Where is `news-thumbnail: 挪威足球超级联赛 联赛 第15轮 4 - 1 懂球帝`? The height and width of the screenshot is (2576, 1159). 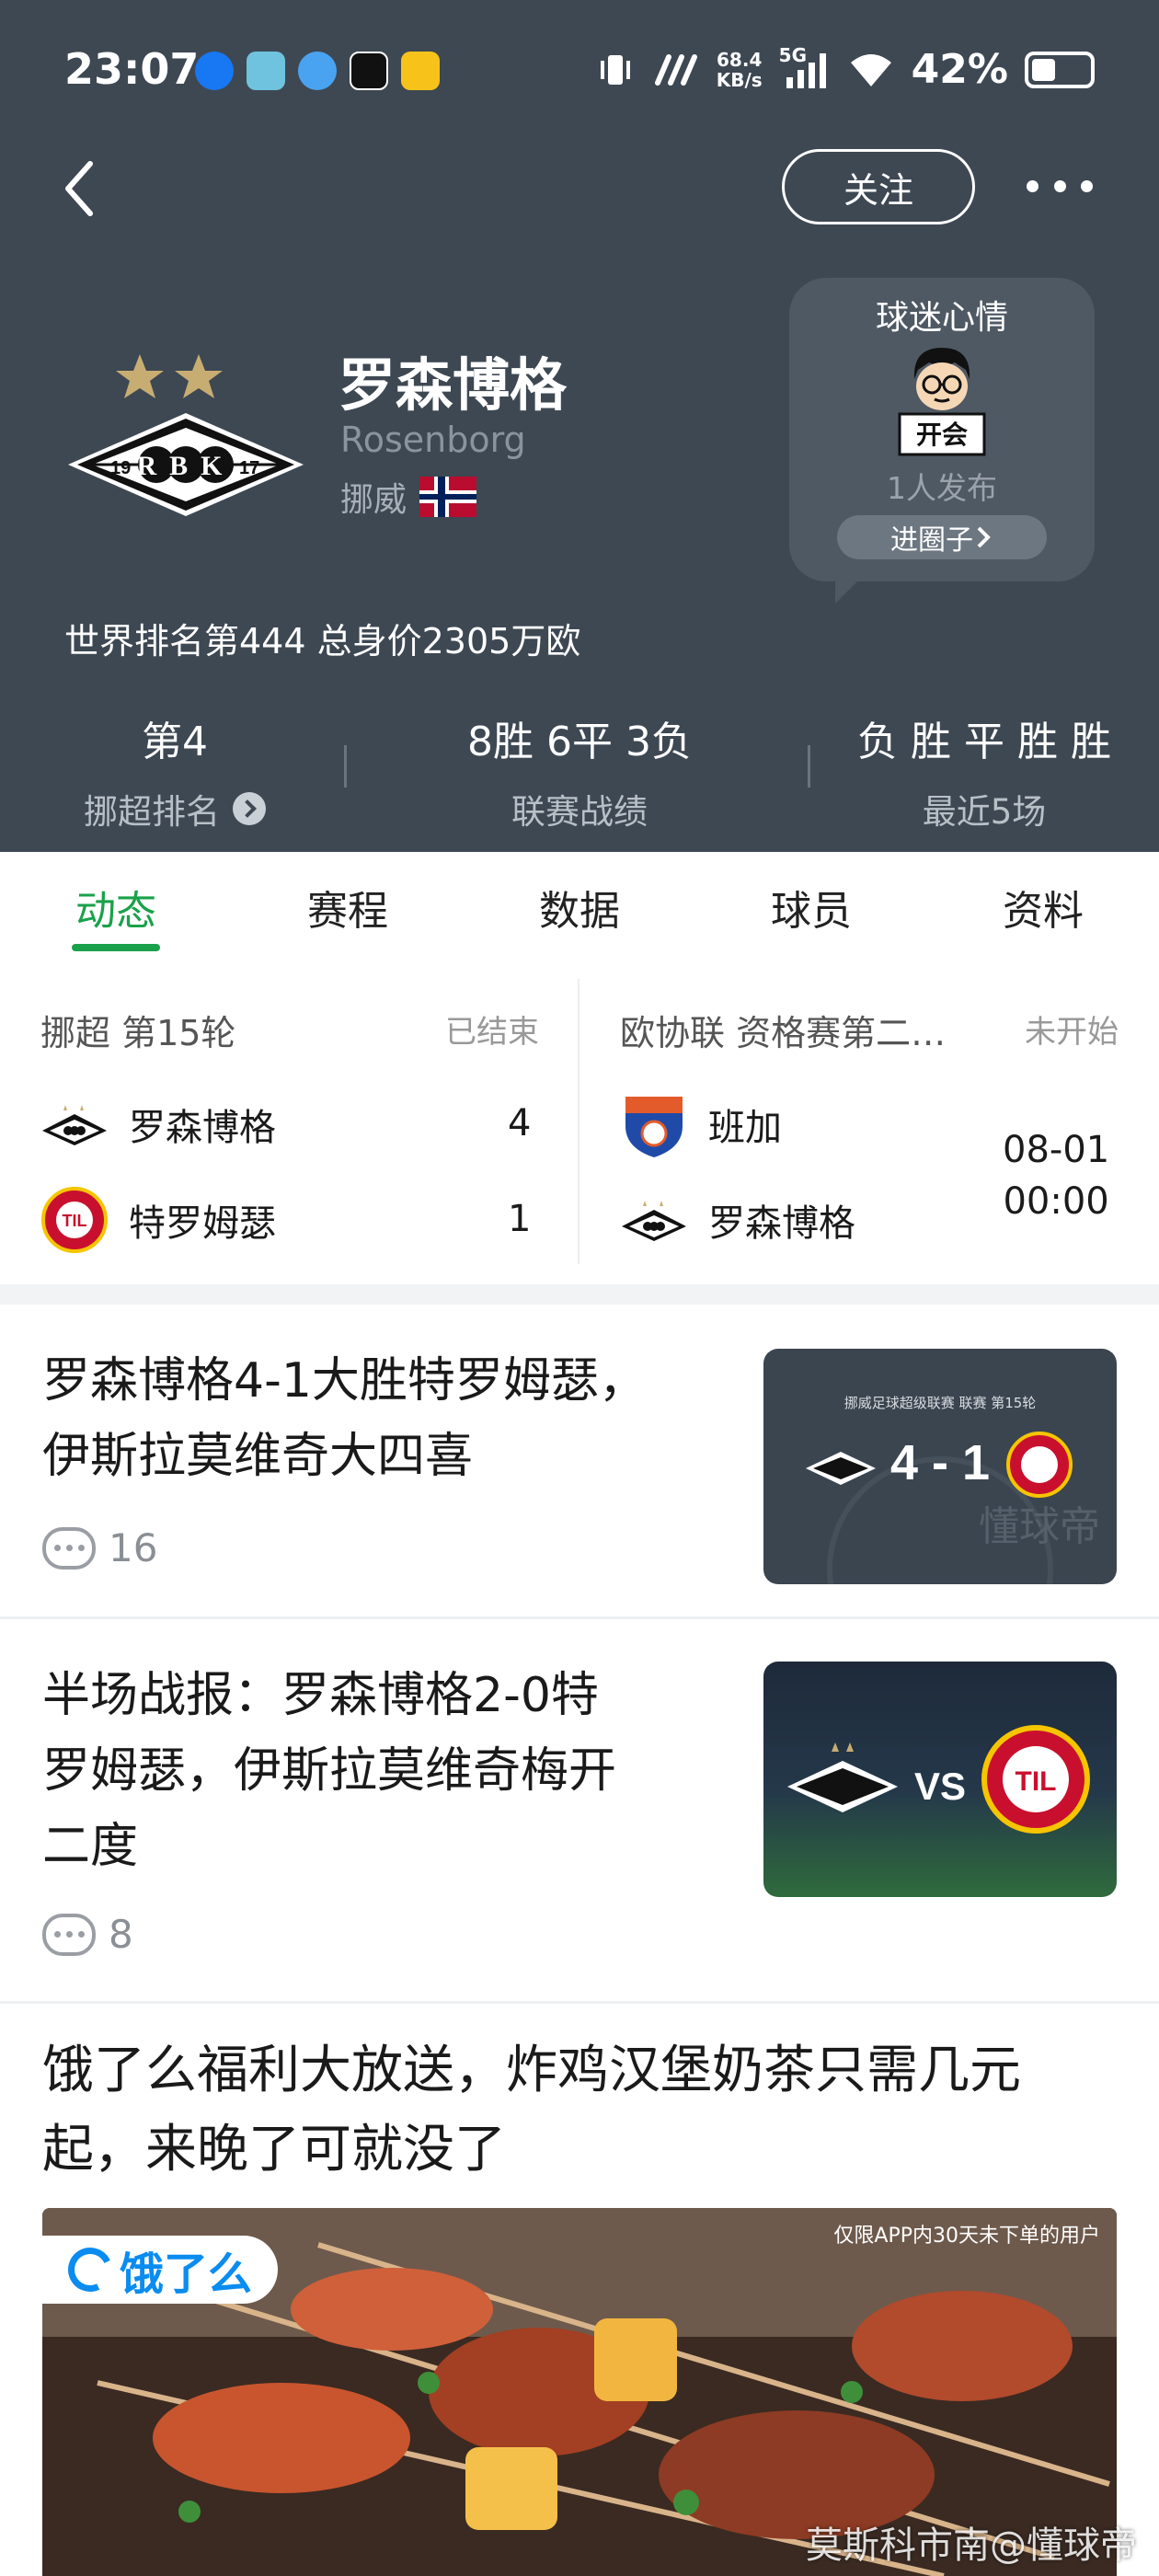
news-thumbnail: 挪威足球超级联赛 联赛 第15轮 4 - 1 懂球帝 is located at coordinates (940, 1466).